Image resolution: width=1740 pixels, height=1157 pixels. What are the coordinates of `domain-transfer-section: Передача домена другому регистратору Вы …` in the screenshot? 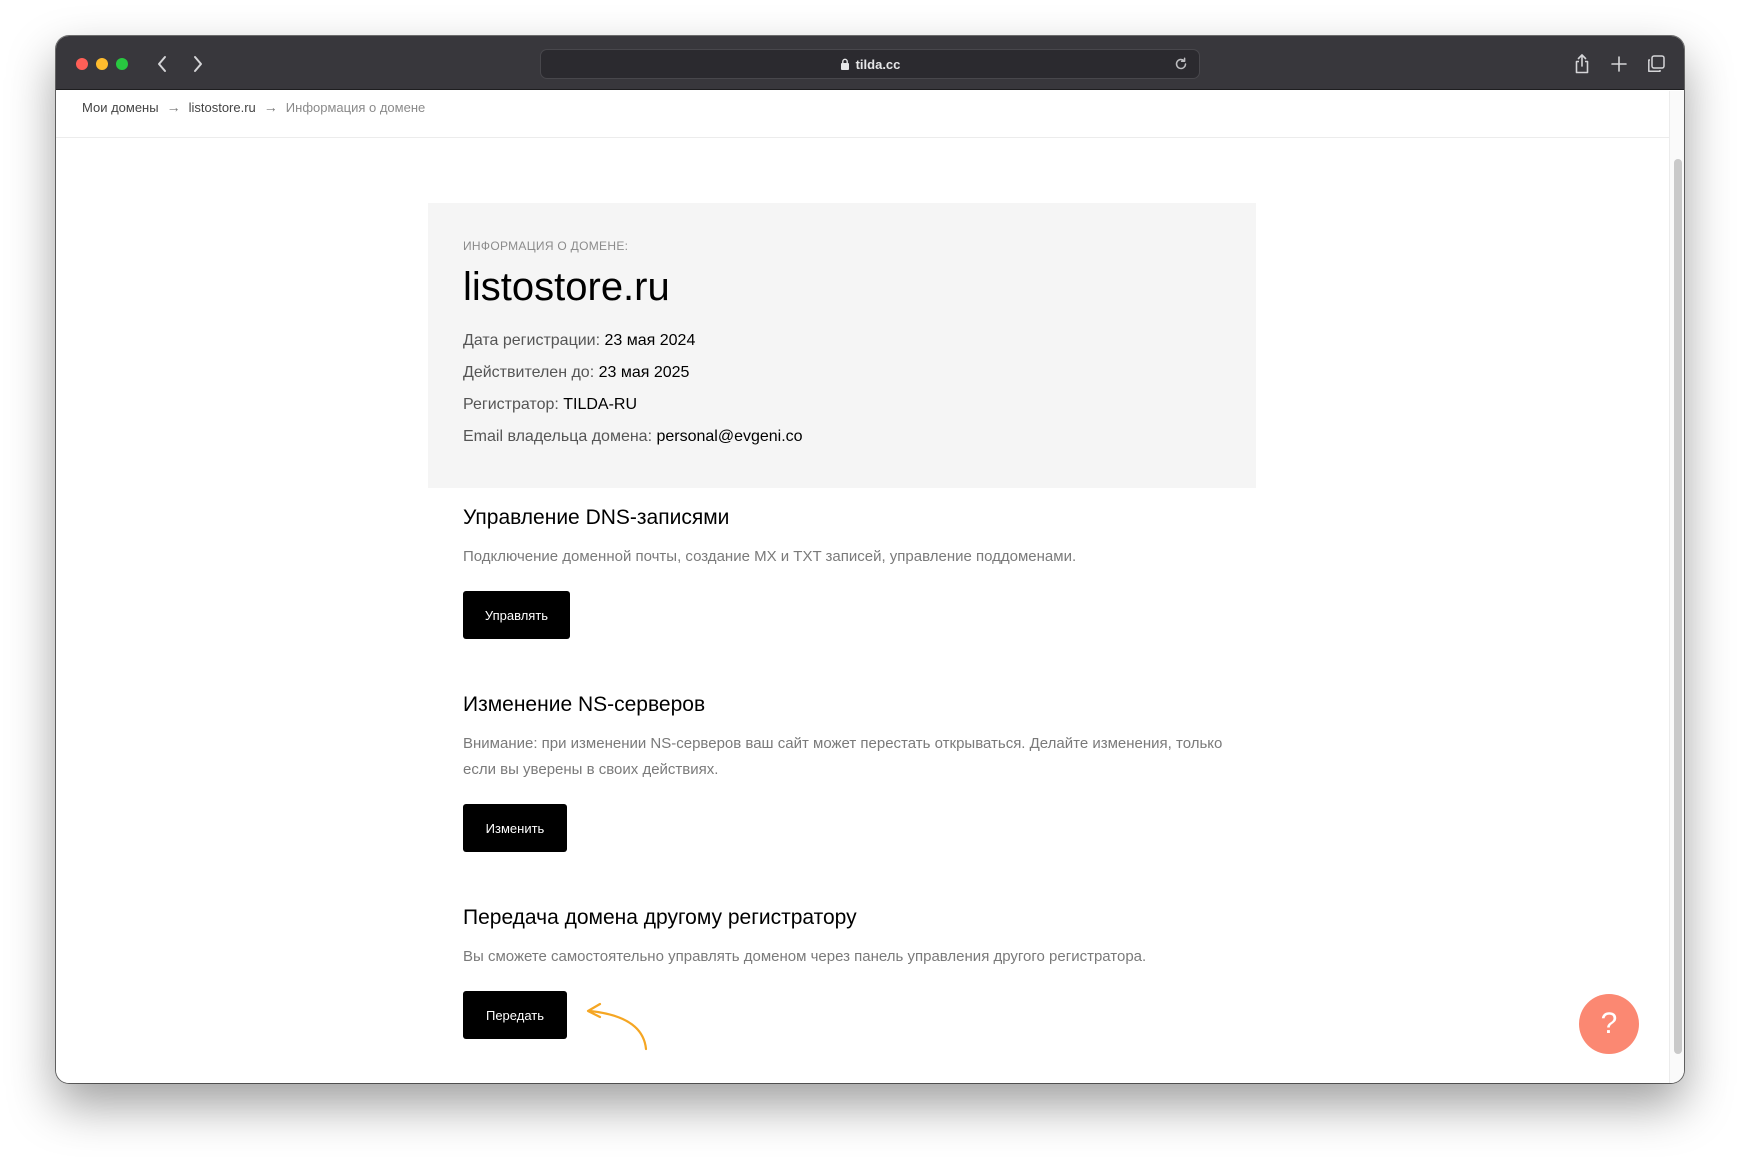 It's located at (843, 938).